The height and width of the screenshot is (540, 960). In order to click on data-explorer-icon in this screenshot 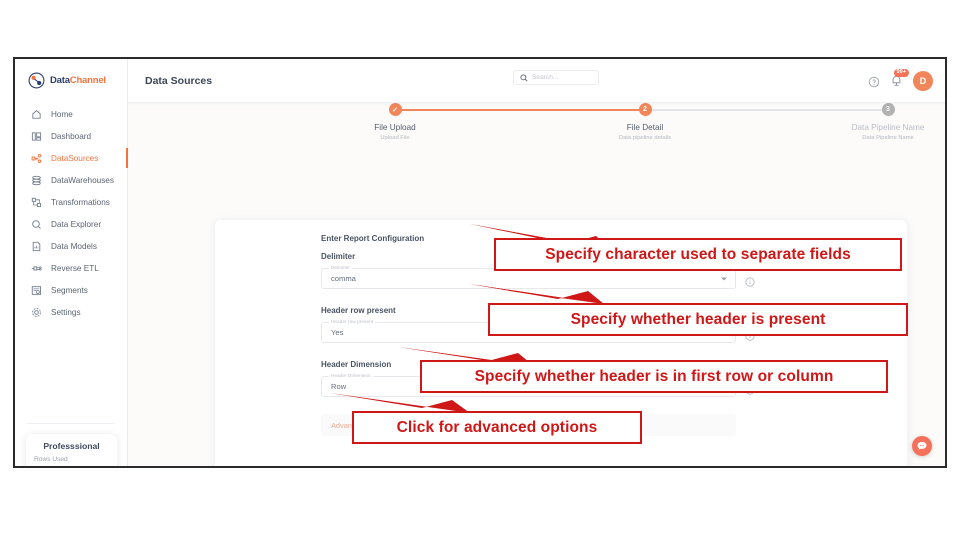, I will do `click(36, 224)`.